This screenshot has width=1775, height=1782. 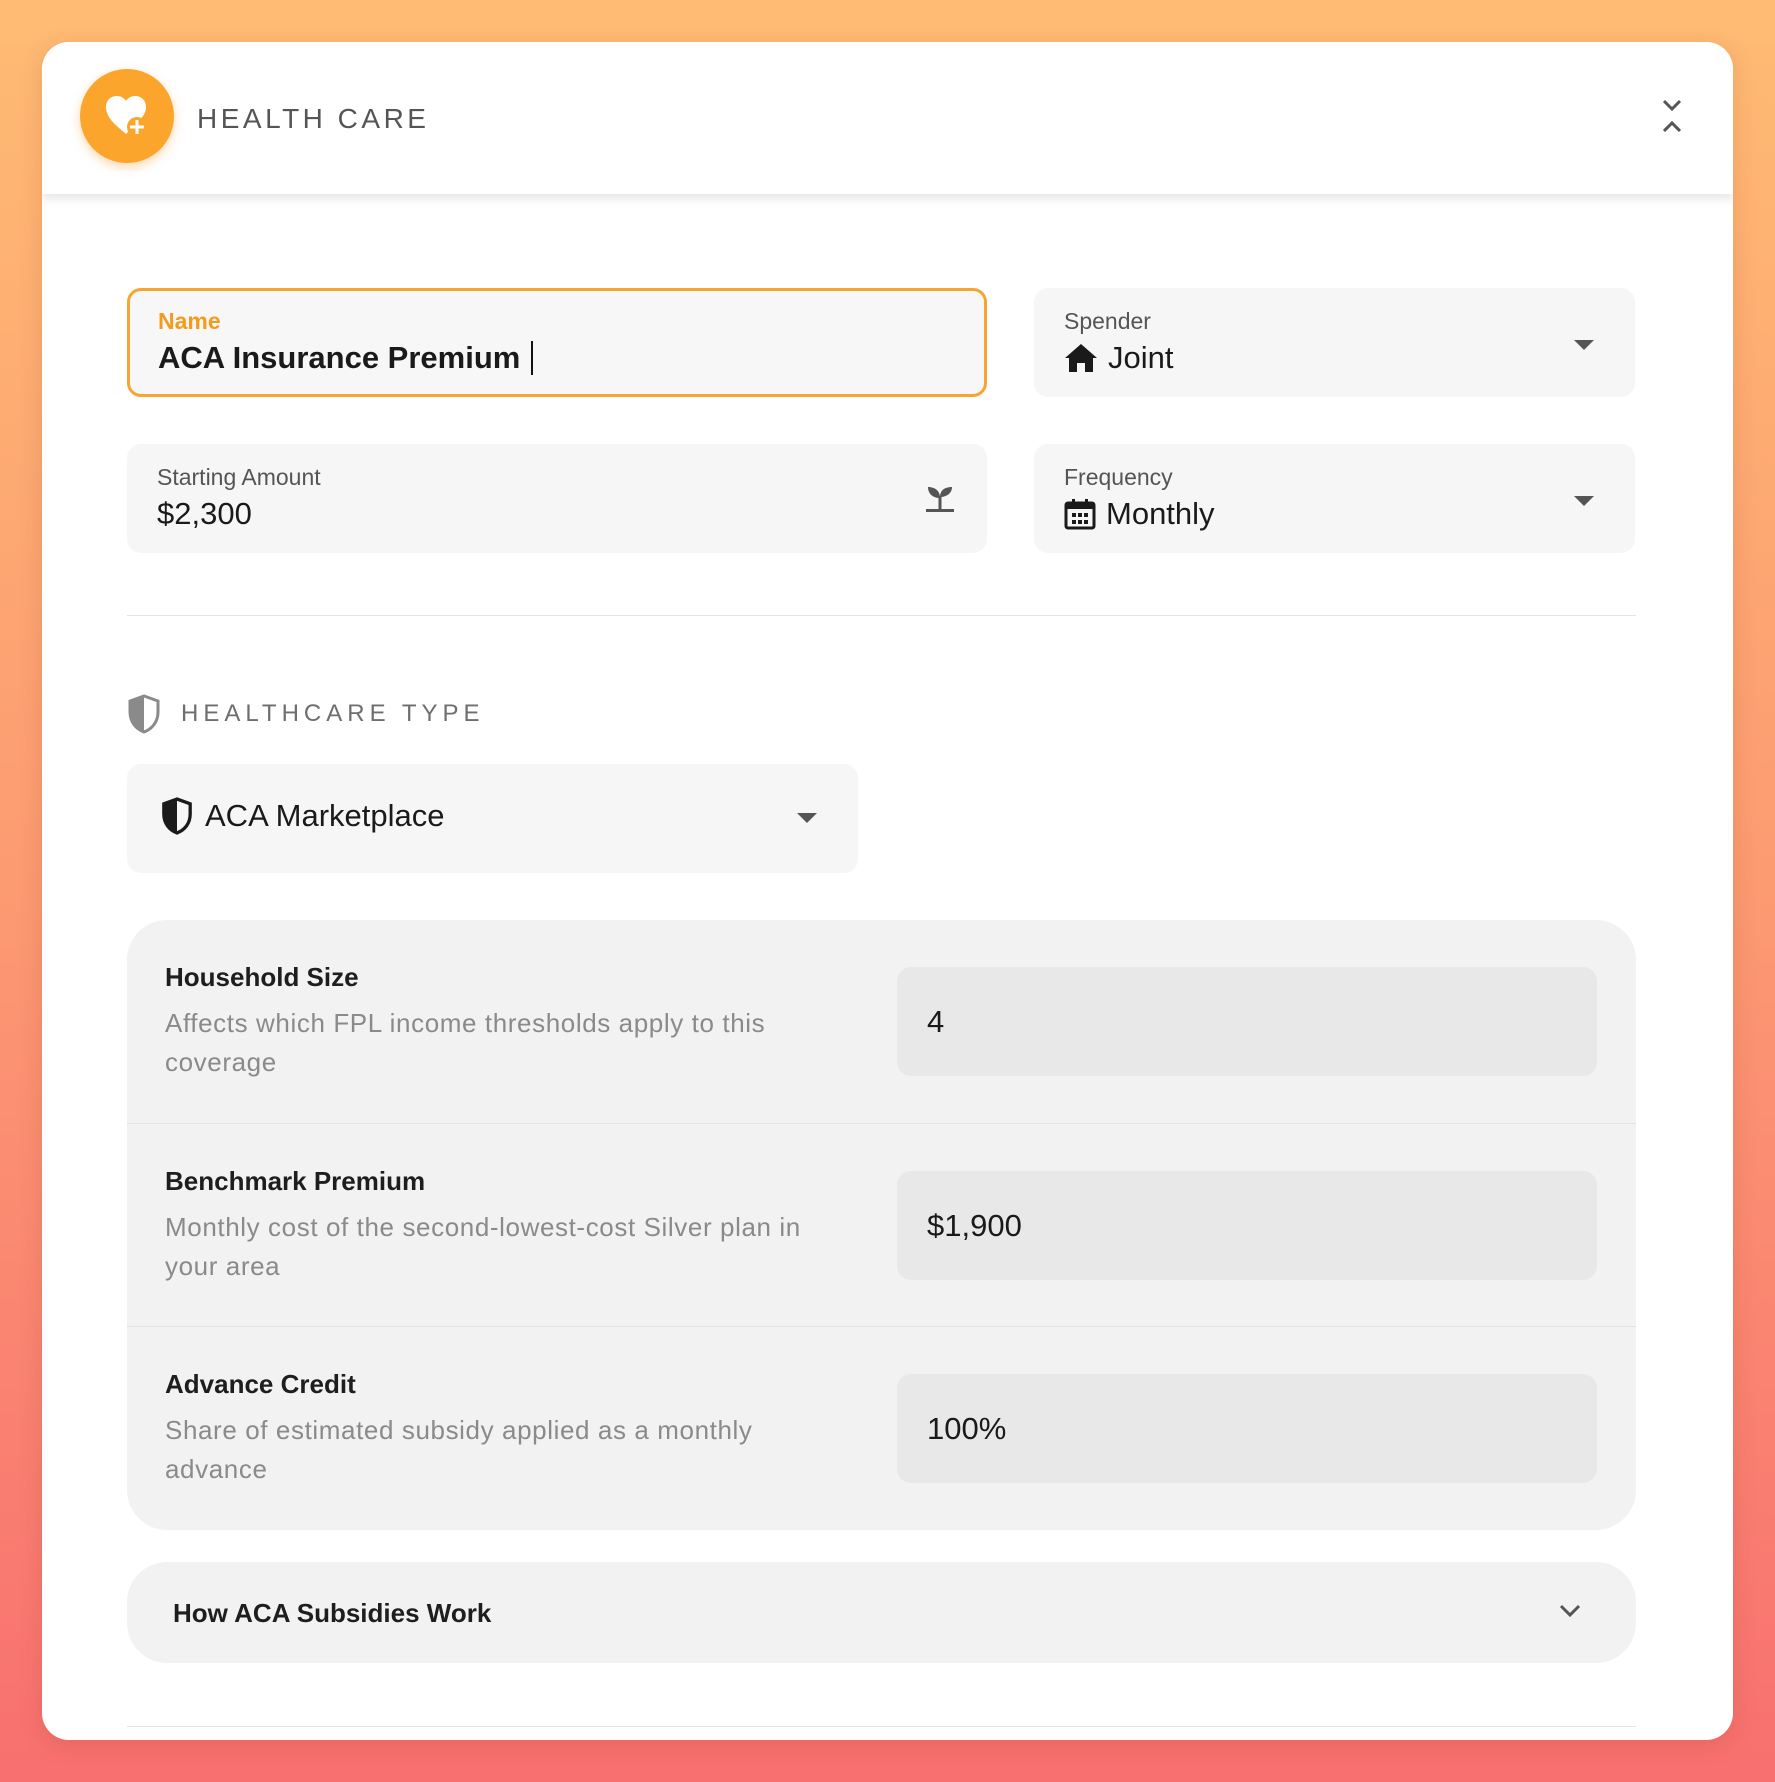 I want to click on card-header: HEALTH CARE, so click(x=887, y=118).